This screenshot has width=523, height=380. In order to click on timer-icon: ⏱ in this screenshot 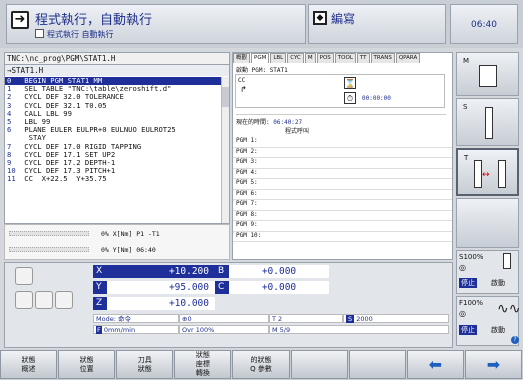, I will do `click(350, 98)`.